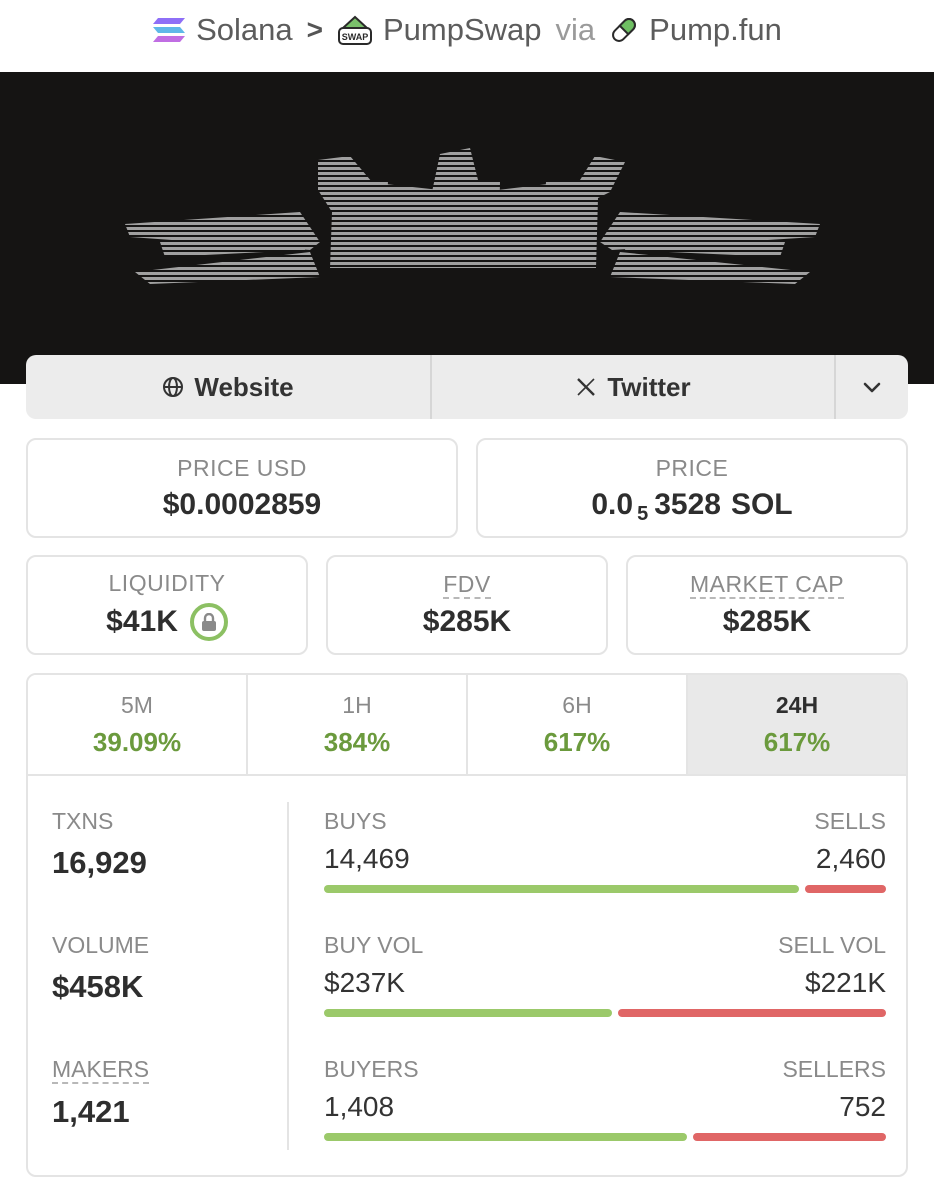 Image resolution: width=934 pixels, height=1200 pixels. Describe the element at coordinates (797, 724) in the screenshot. I see `tab-24h: 24H 617%` at that location.